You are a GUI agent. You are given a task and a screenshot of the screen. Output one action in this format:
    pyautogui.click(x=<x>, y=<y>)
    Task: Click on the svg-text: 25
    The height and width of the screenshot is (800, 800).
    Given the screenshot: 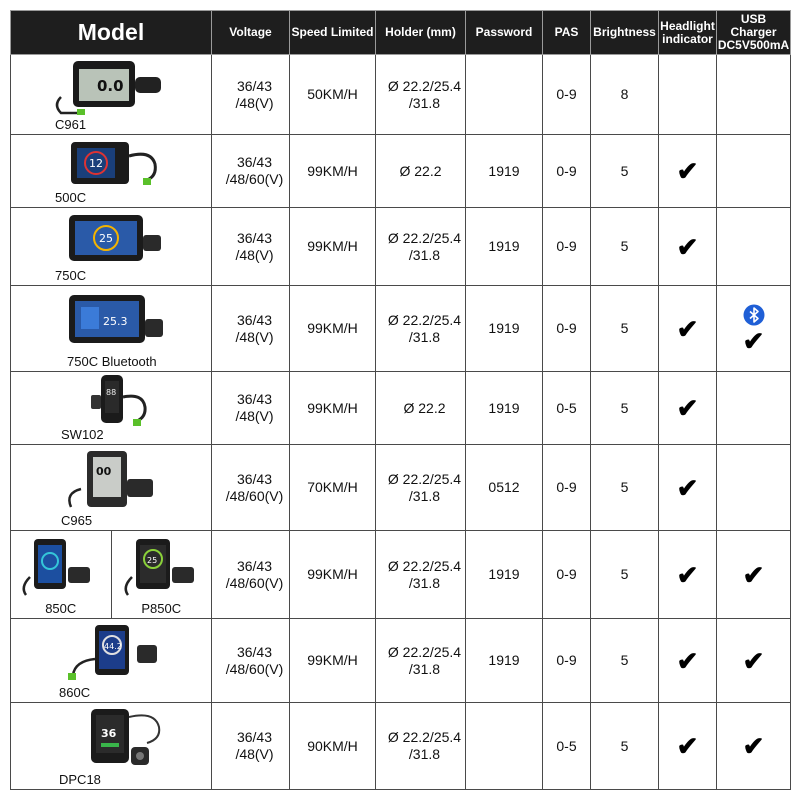 What is the action you would take?
    pyautogui.click(x=106, y=238)
    